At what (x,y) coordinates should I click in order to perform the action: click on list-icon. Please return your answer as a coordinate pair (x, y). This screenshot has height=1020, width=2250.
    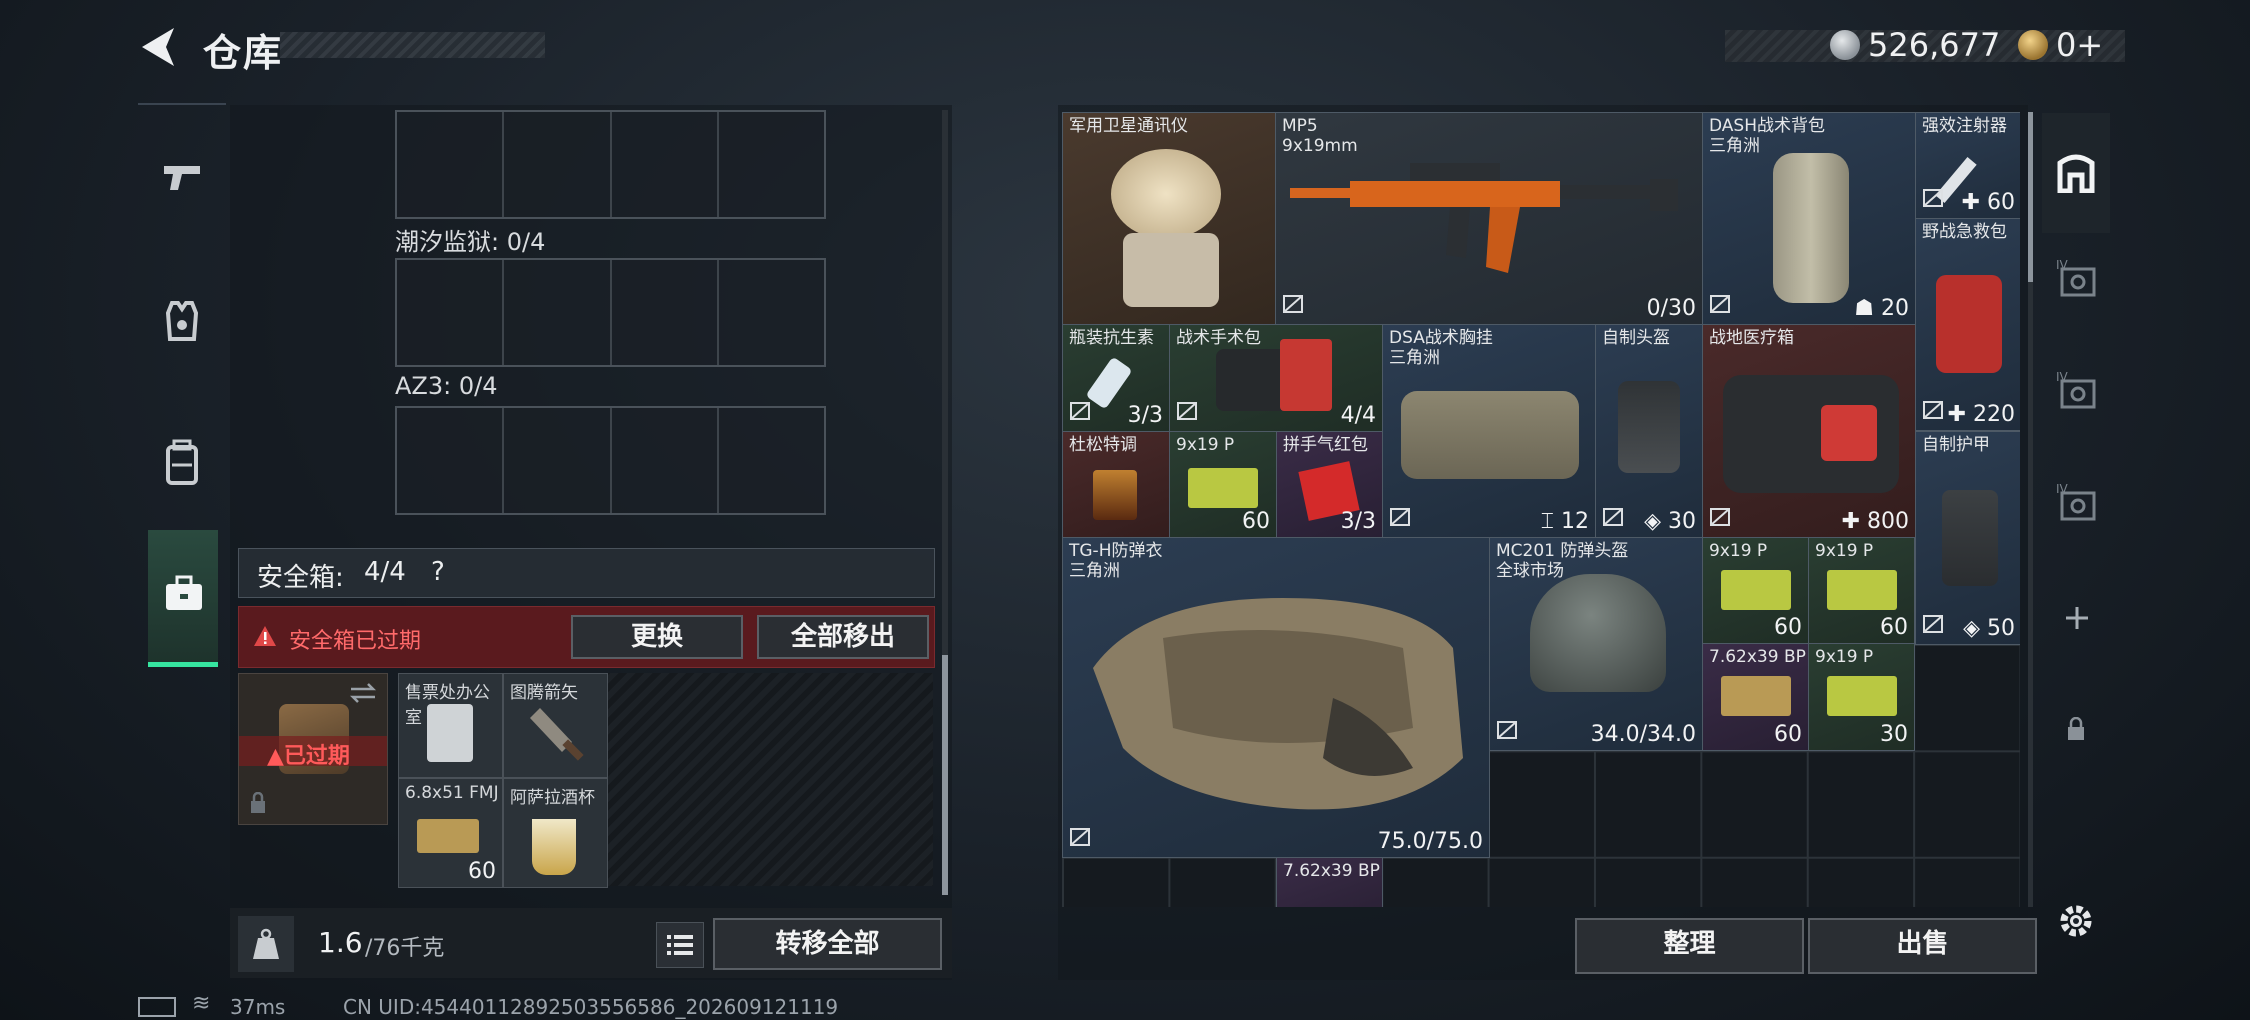
    Looking at the image, I should click on (680, 945).